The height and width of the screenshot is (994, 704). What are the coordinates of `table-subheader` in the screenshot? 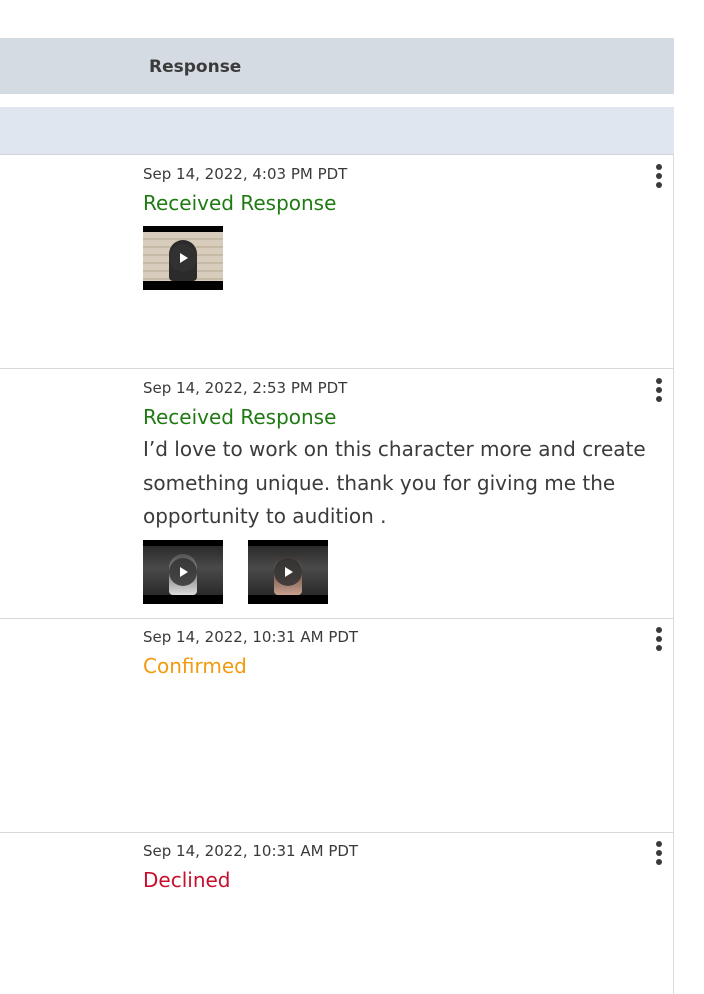 It's located at (337, 131).